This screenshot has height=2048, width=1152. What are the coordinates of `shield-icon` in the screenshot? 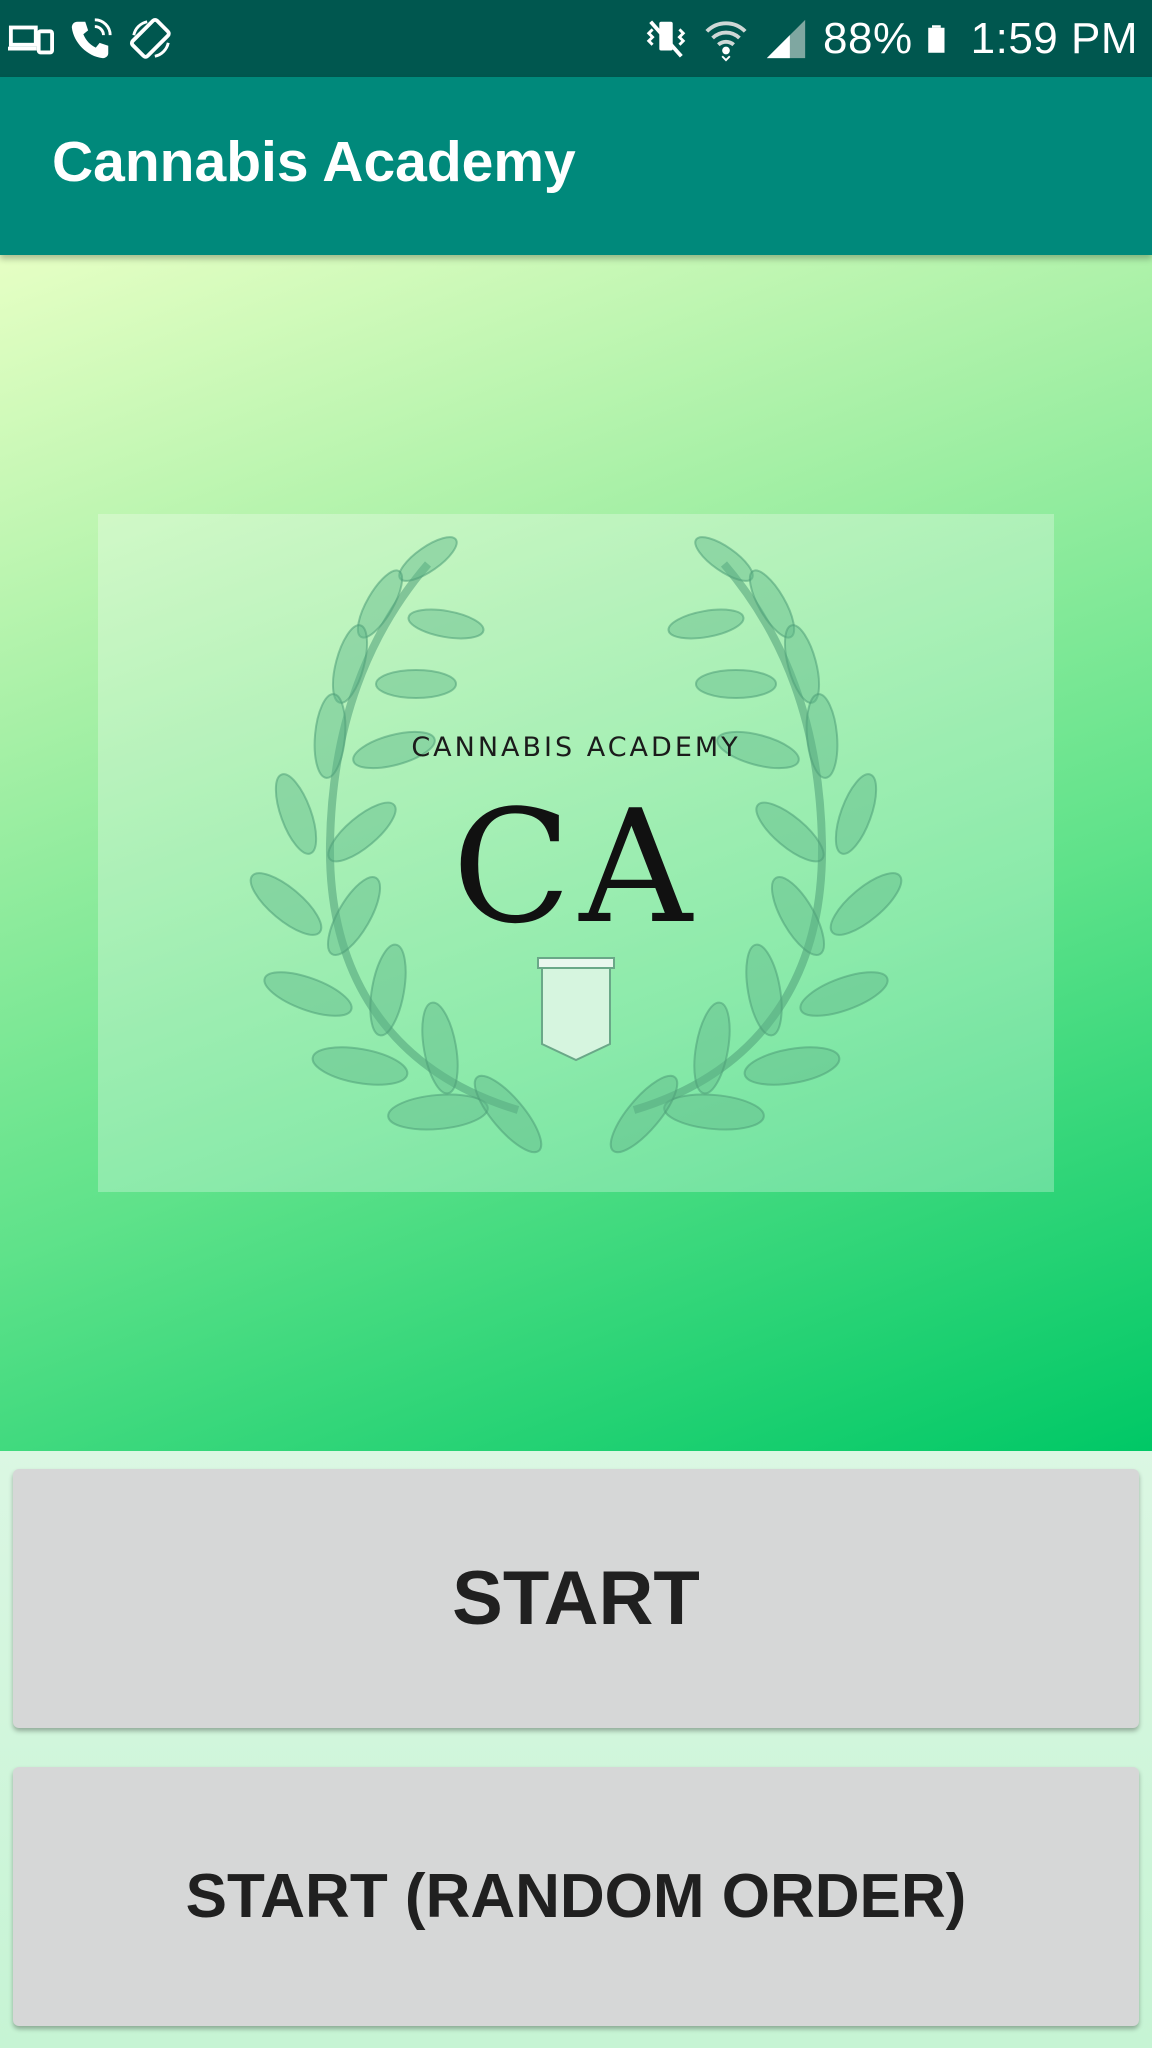 It's located at (576, 1009).